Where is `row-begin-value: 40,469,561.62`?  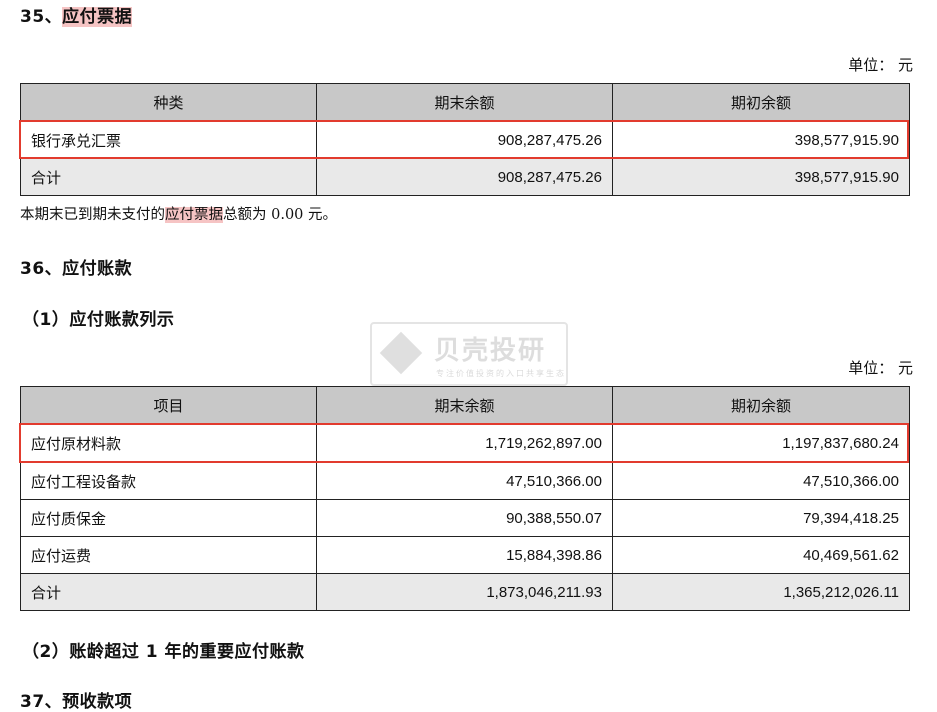 row-begin-value: 40,469,561.62 is located at coordinates (761, 555).